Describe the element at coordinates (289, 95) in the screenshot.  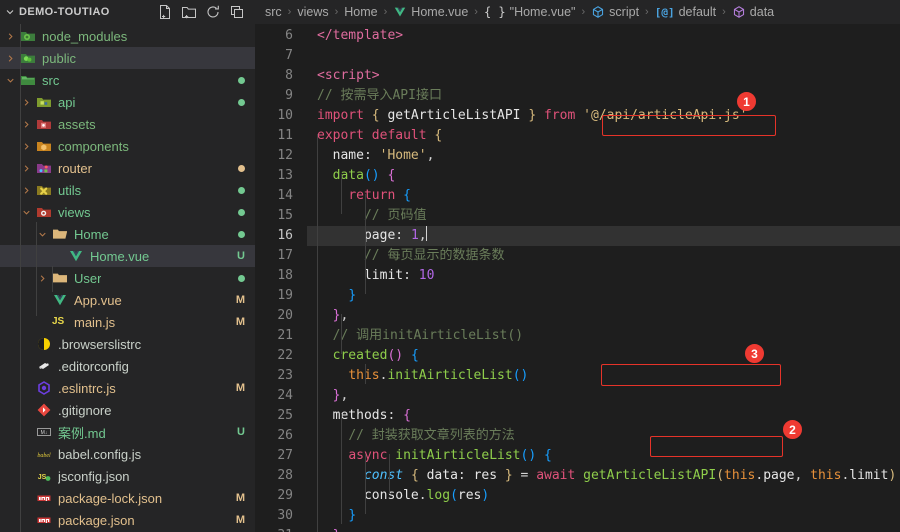
I see `line-number: 9` at that location.